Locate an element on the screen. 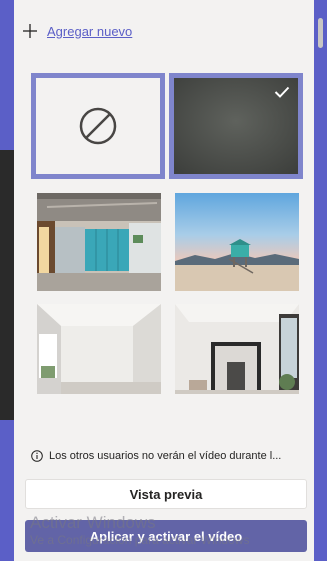  background-tile-office is located at coordinates (99, 242).